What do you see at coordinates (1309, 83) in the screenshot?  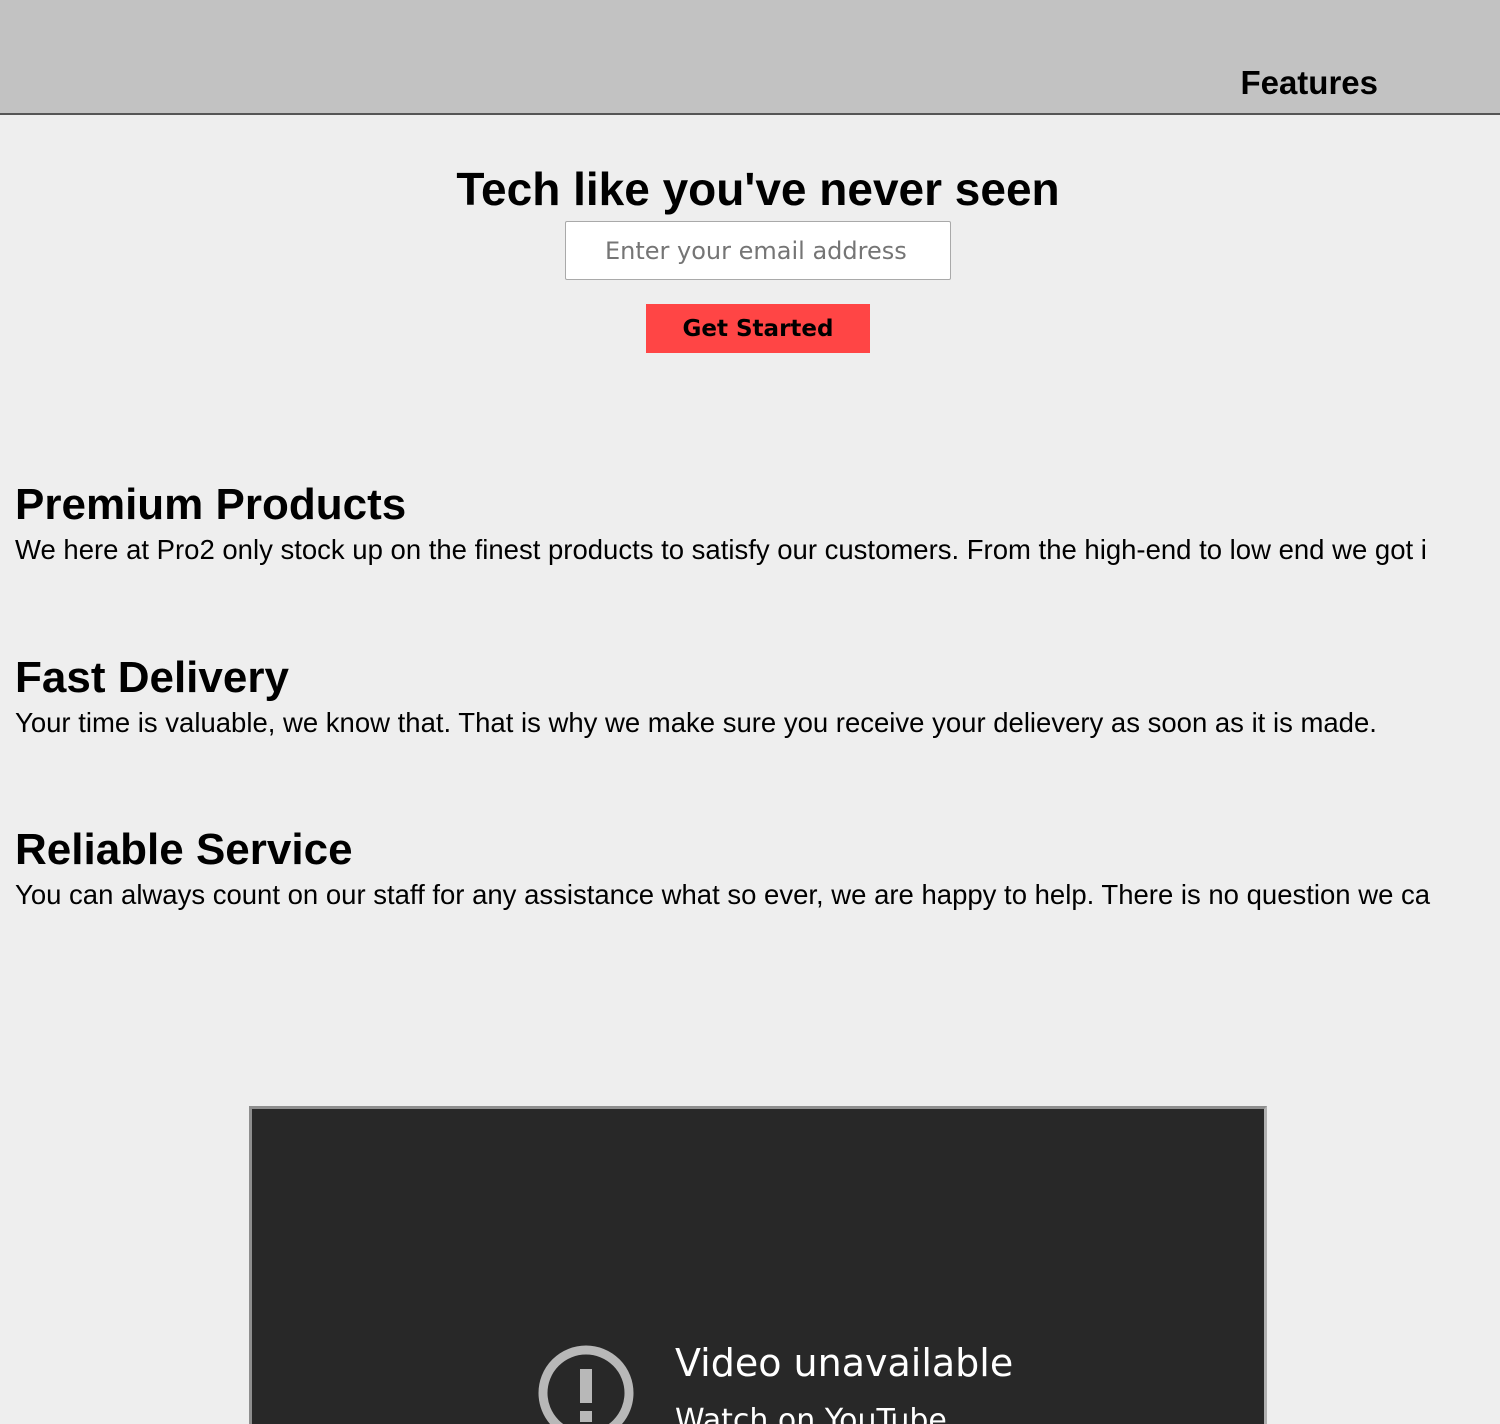 I see `nav-link-features: Features` at bounding box center [1309, 83].